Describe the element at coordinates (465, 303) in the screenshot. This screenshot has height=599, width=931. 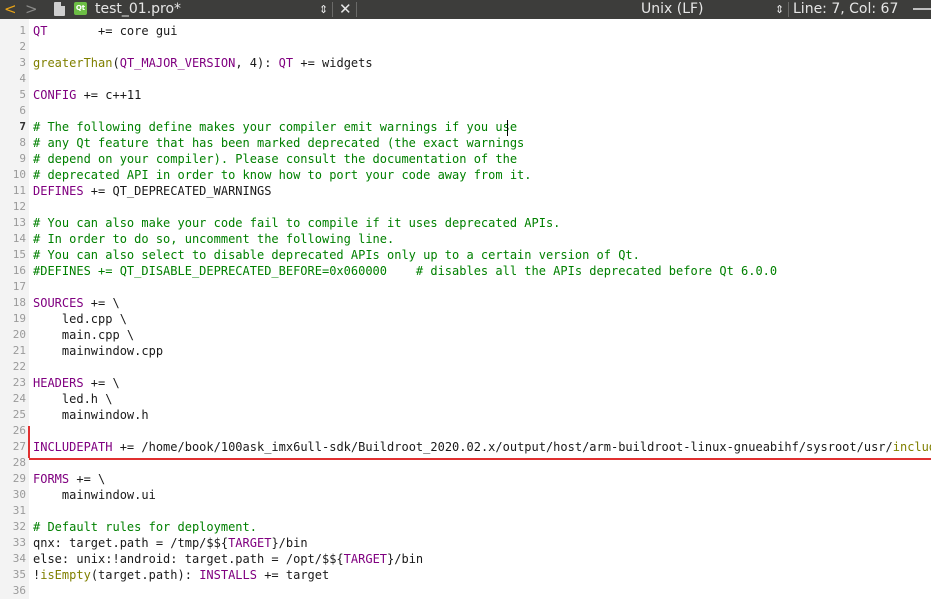
I see `code-line: 18 SOURCES += \` at that location.